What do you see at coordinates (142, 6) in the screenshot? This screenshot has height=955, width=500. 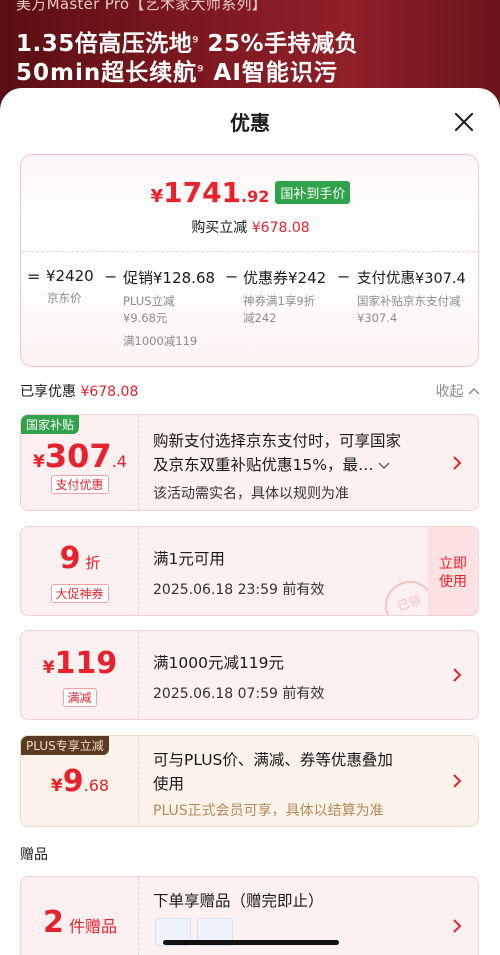 I see `banner-top-line: 美万Master Pro【艺术家大师系列】` at bounding box center [142, 6].